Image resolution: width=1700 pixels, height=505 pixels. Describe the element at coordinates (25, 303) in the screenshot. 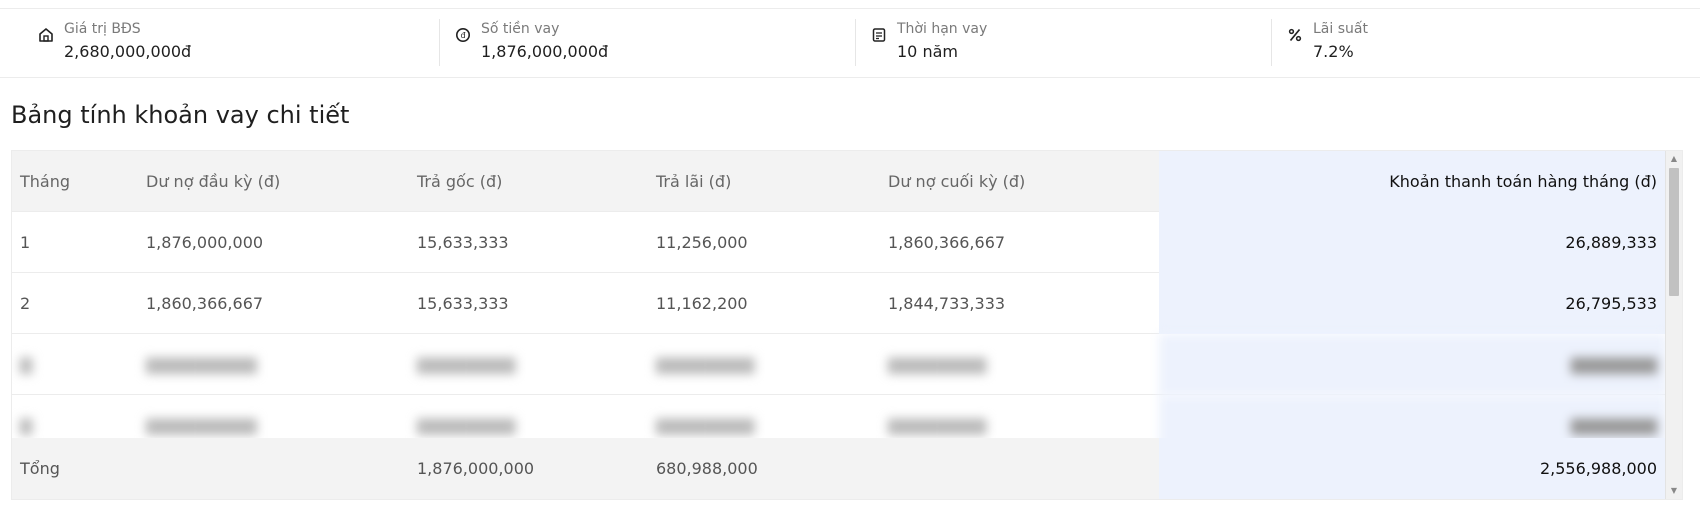

I see `cell-month: 2` at that location.